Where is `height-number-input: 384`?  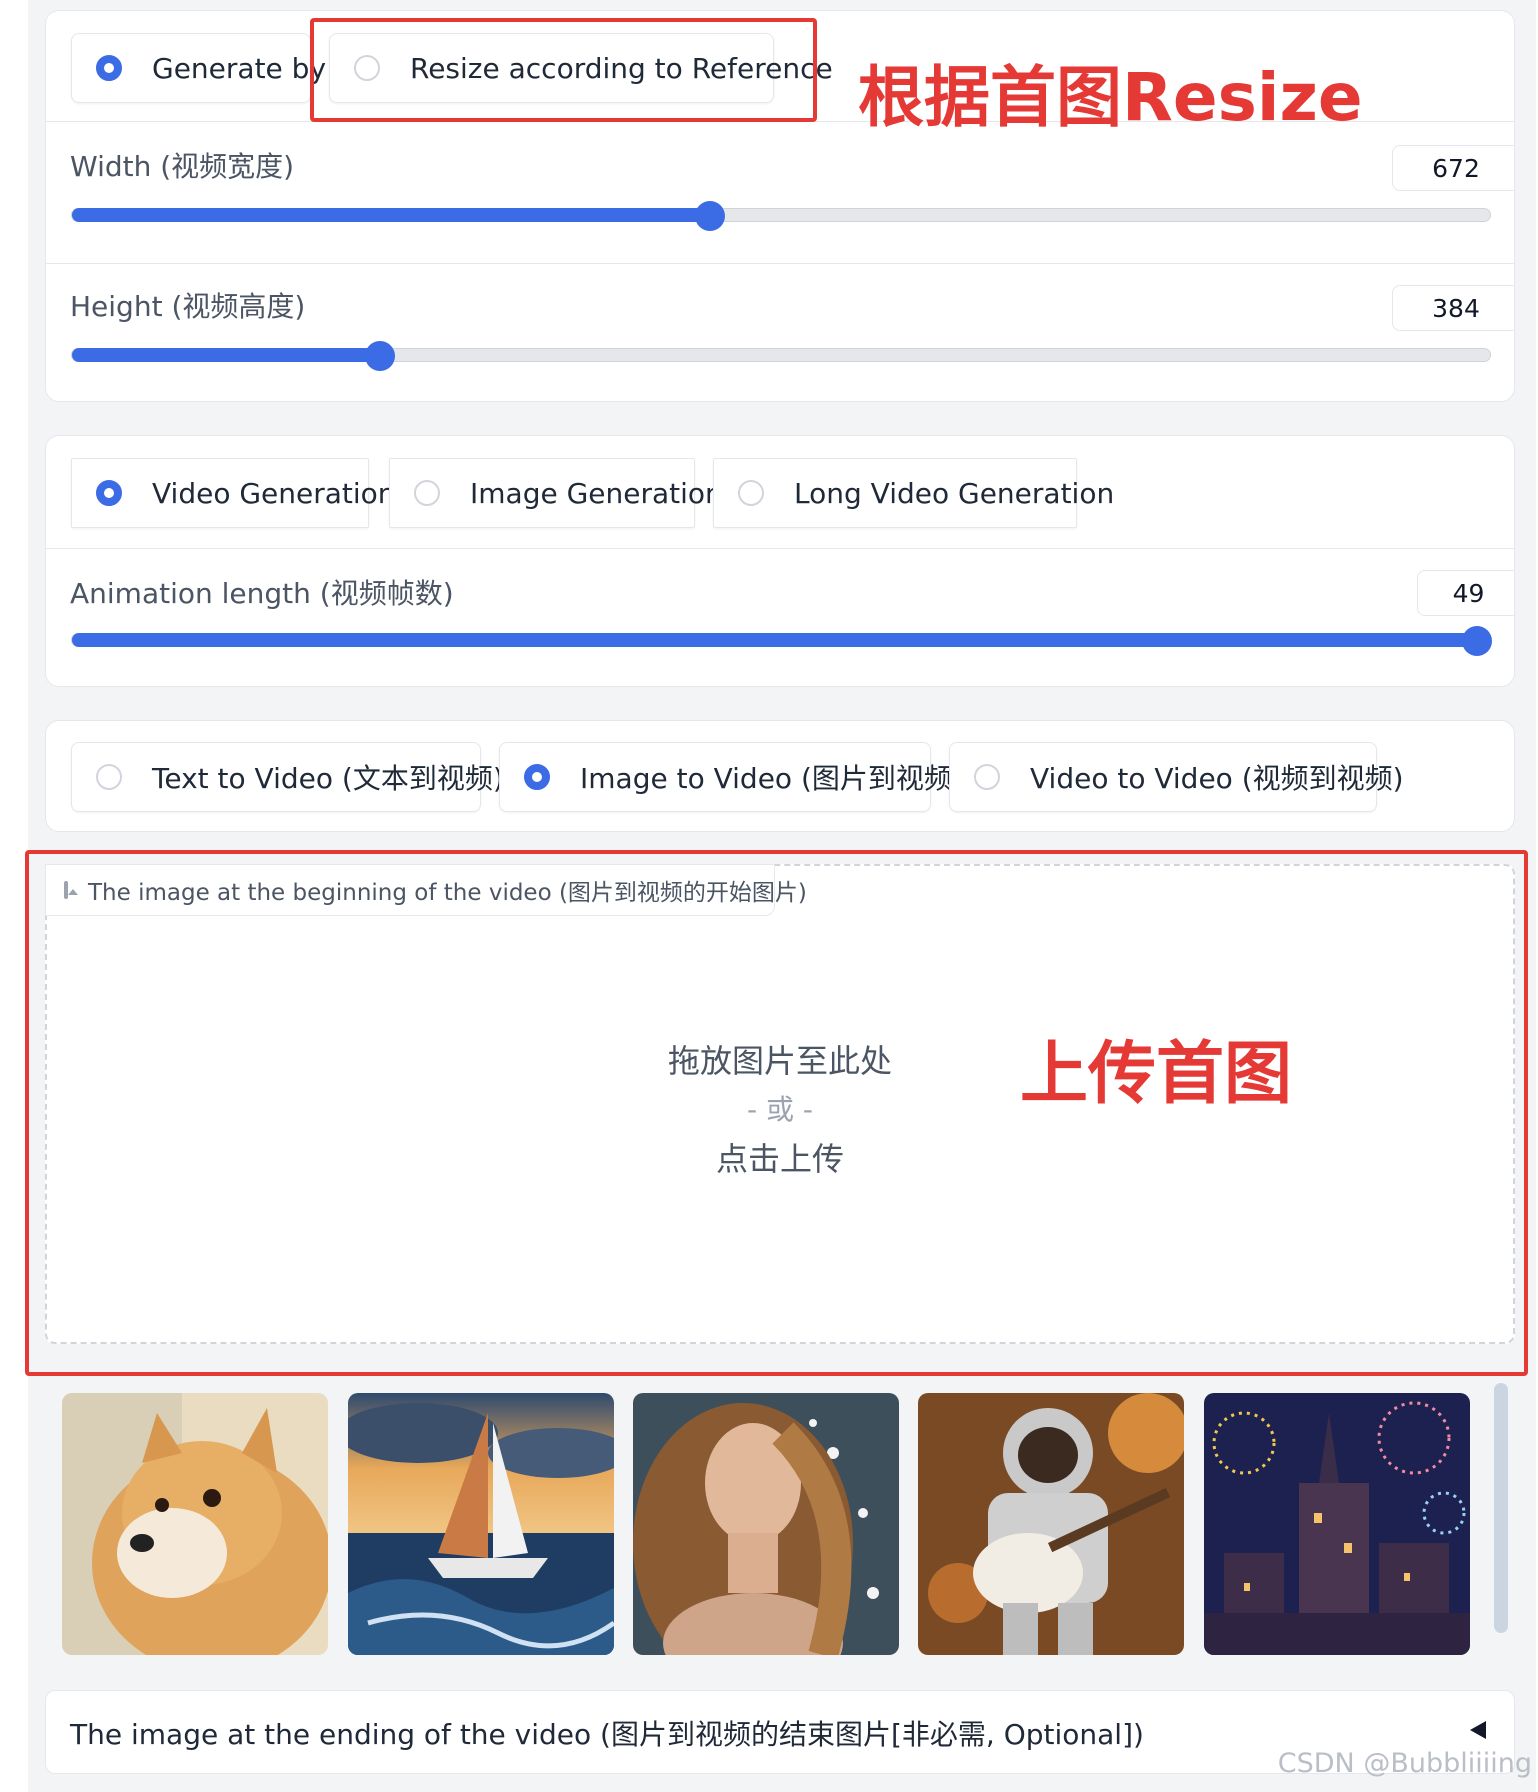
height-number-input: 384 is located at coordinates (1453, 308).